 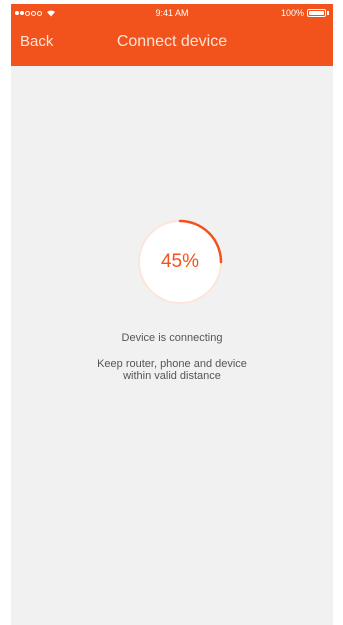 I want to click on progress-ring: 45%, so click(x=180, y=262).